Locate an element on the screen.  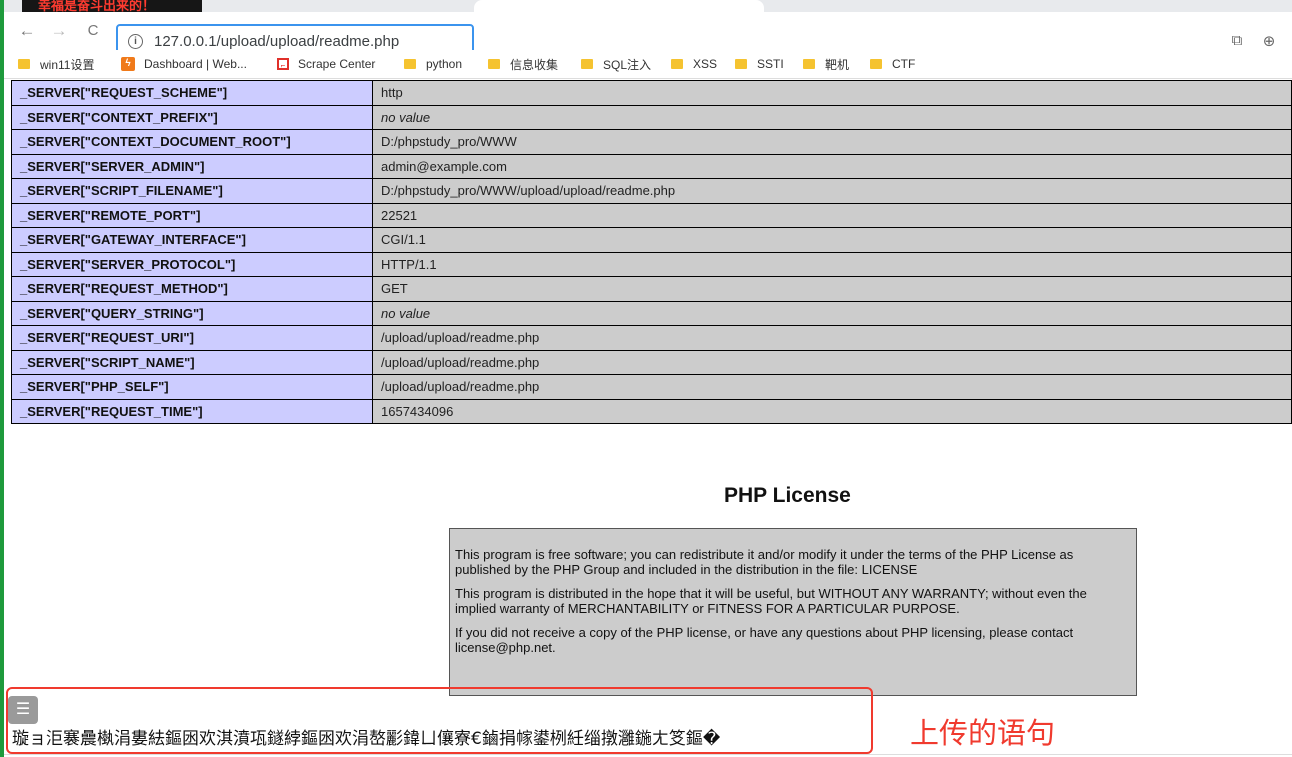
table-row: _SERVER["CONTEXT_PREFIX"] no value is located at coordinates (651, 117).